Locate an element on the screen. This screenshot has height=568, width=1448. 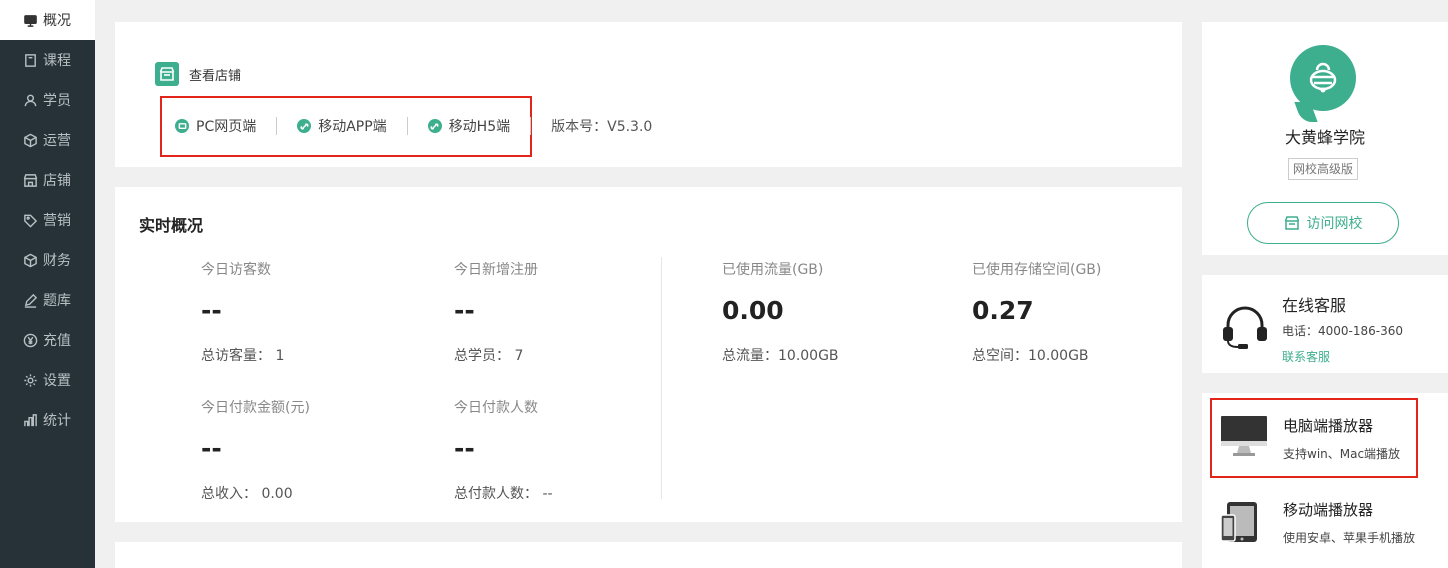
tablet-phone-icon is located at coordinates (1238, 522).